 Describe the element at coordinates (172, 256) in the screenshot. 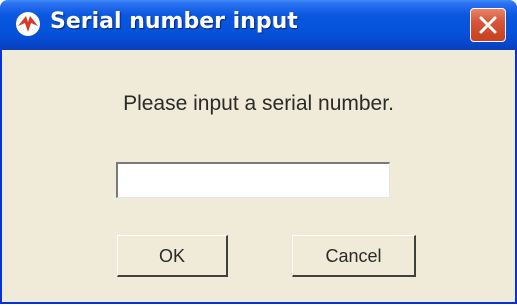

I see `ok-button: OK` at that location.